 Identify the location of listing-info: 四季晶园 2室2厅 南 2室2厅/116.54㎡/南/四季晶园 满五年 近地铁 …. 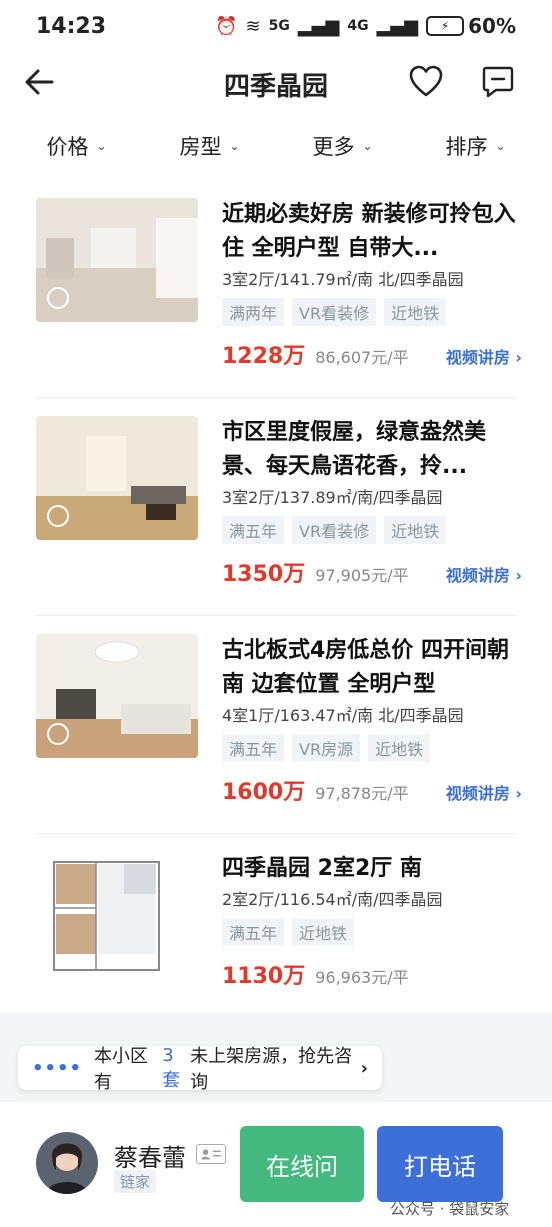
(372, 921).